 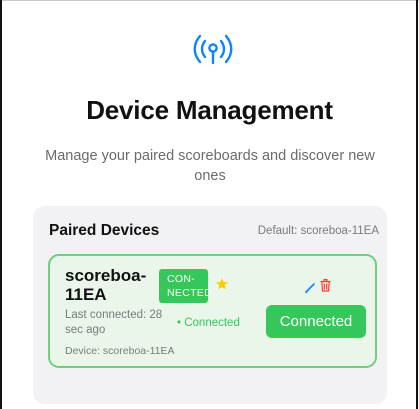 I want to click on connected-badge: CON- NECTED, so click(x=185, y=286).